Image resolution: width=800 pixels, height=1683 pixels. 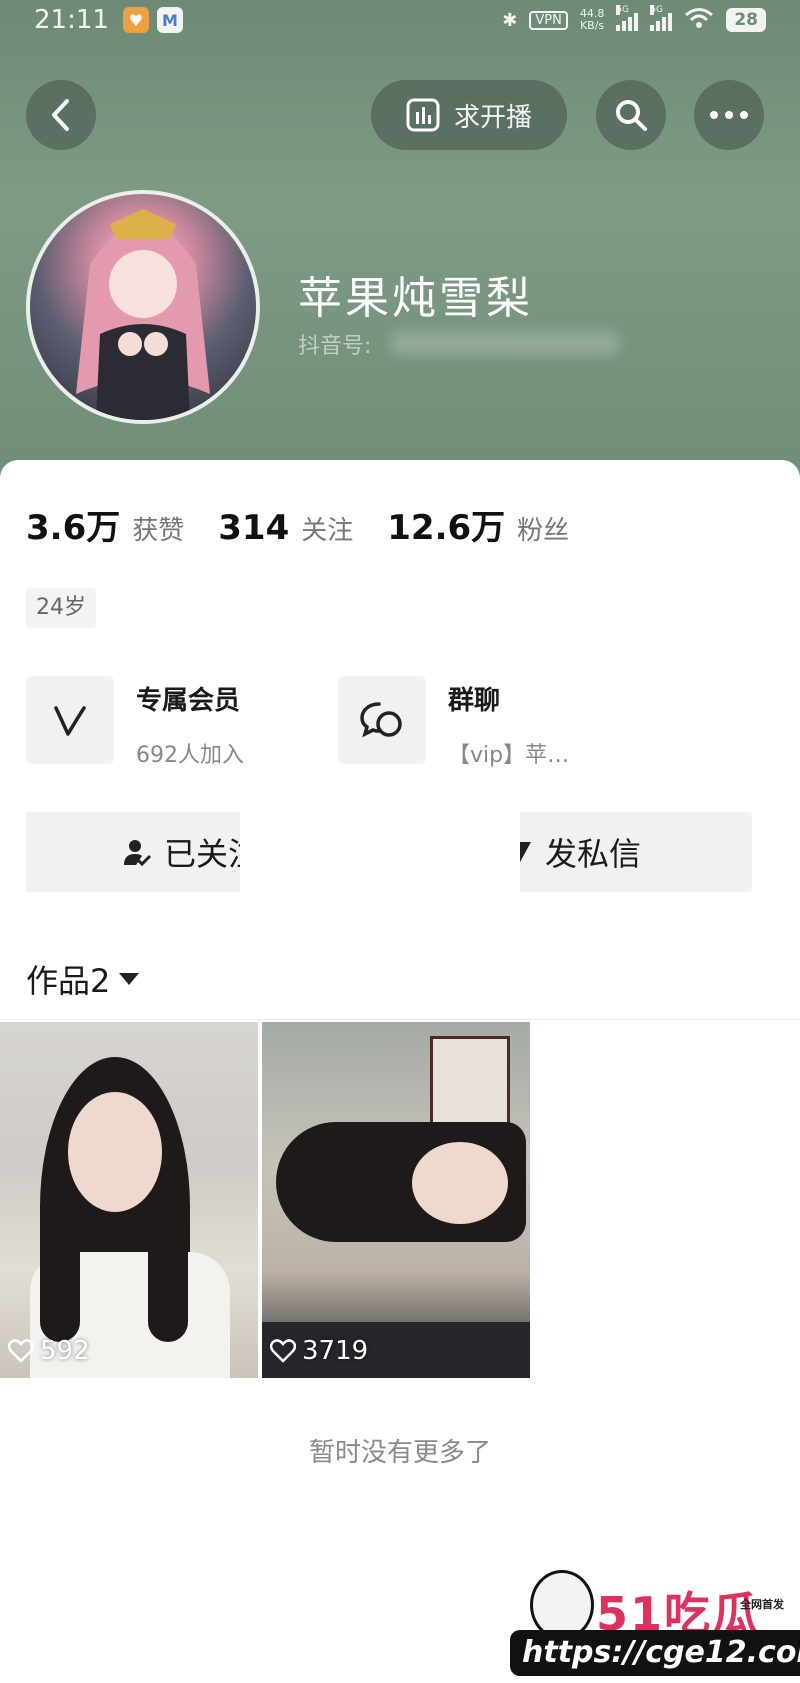 I want to click on app-notification-icon: ♥, so click(x=135, y=20).